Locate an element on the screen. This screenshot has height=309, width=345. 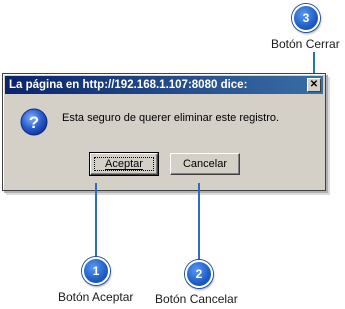
callout-badge-1: 1 is located at coordinates (96, 271).